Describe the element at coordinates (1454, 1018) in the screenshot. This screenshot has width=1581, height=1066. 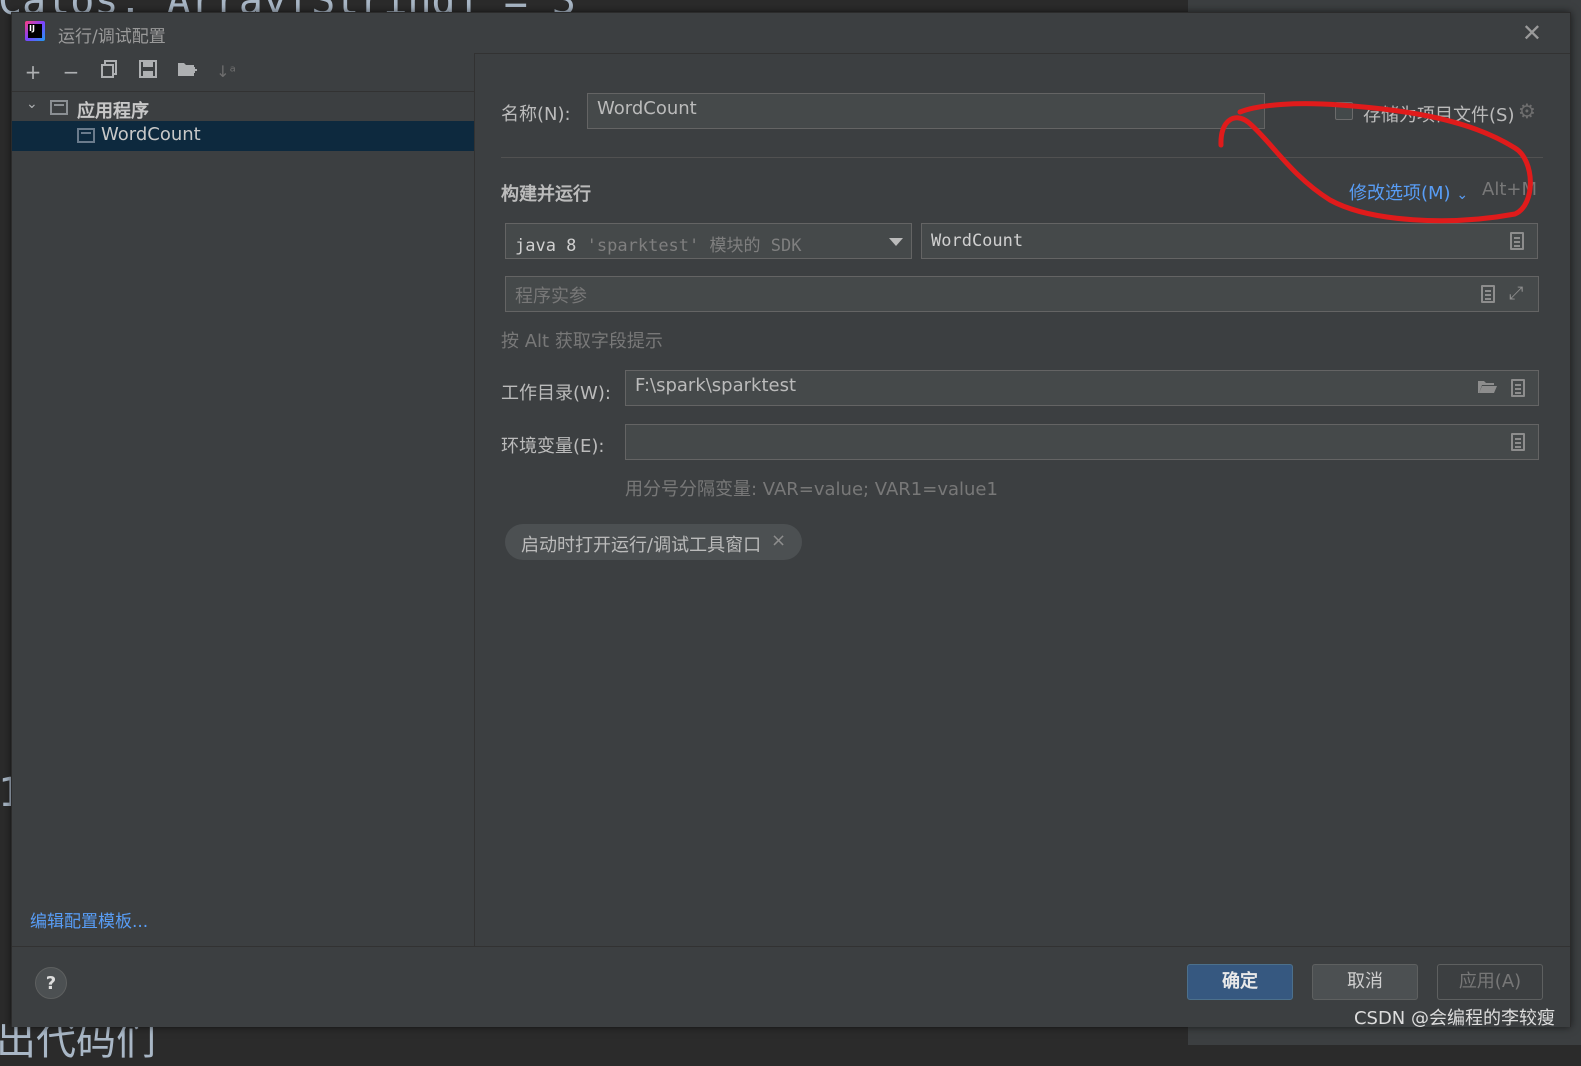
I see `csdn-watermark: CSDN @会编程的李较瘦` at that location.